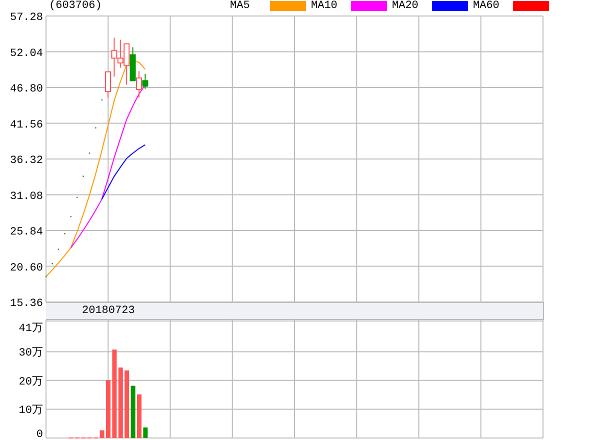 The image size is (600, 440). What do you see at coordinates (26, 161) in the screenshot?
I see `axis-label: 36.32` at bounding box center [26, 161].